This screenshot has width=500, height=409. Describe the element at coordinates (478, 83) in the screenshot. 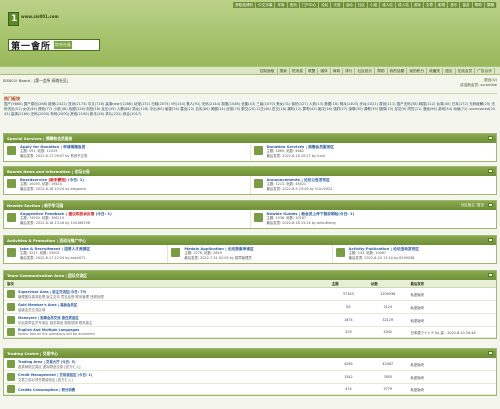

I see `user-panel: 退出(Q) 欢迎新会员: scramble` at that location.